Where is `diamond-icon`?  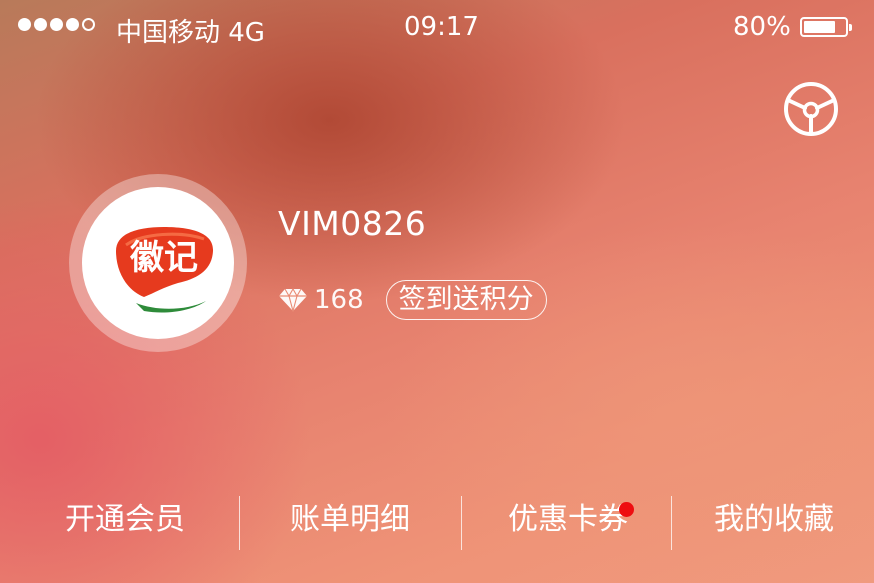 diamond-icon is located at coordinates (293, 300).